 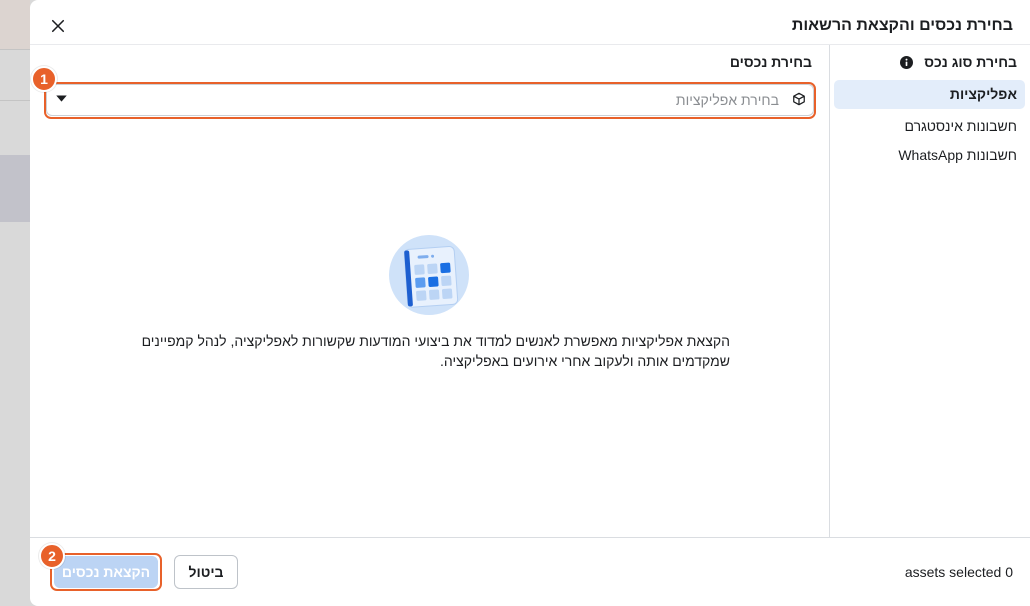 I want to click on caret-down-icon-glyph, so click(x=61, y=98).